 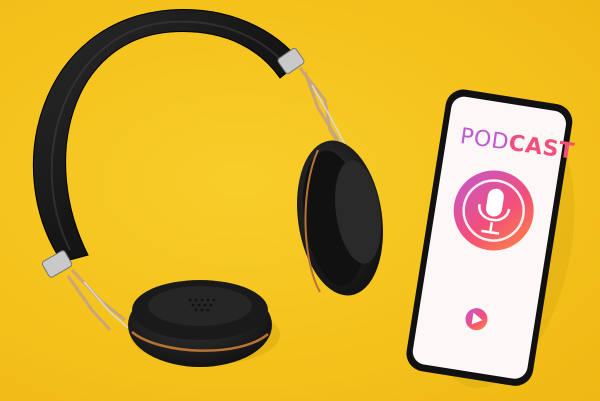 What do you see at coordinates (200, 323) in the screenshot?
I see `left-earcup` at bounding box center [200, 323].